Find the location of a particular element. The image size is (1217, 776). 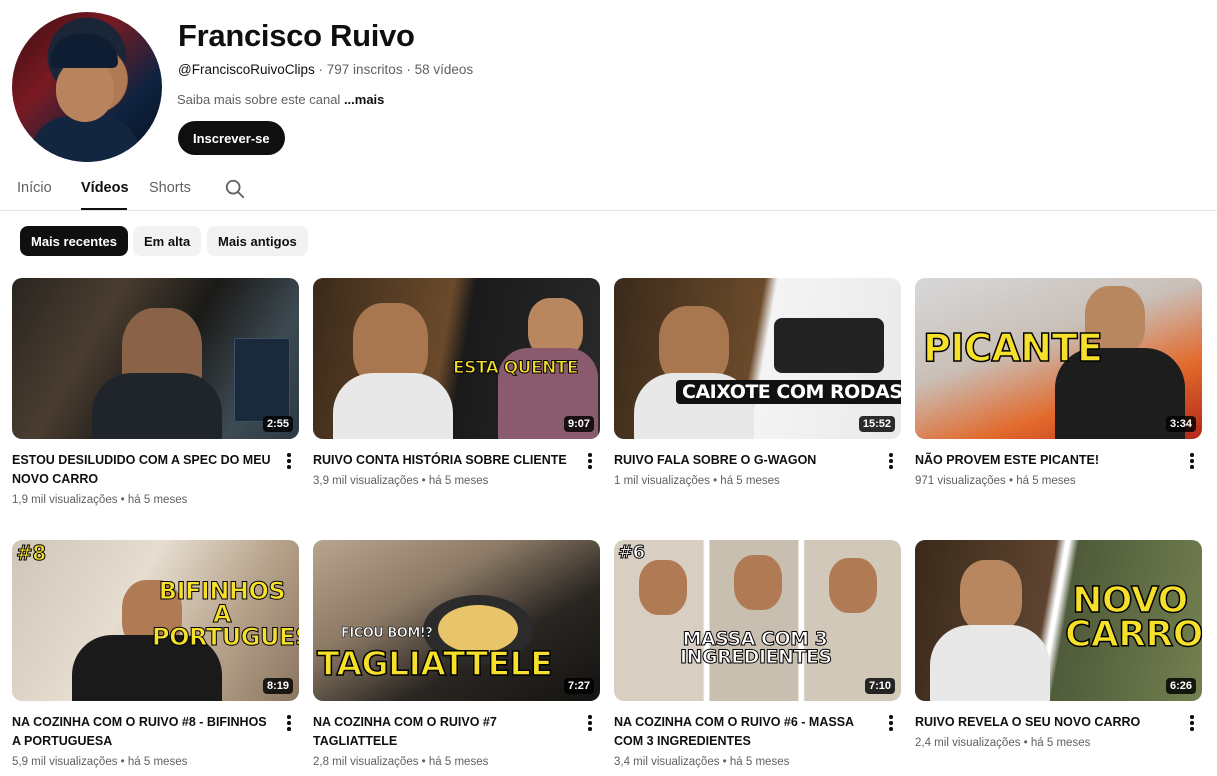

video-title: RUIVO CONTA HISTÓRIA SOBRE CLIENTE is located at coordinates (443, 460).